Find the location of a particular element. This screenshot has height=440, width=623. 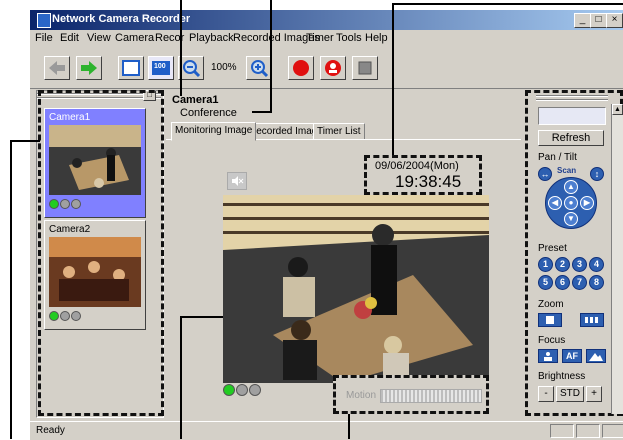

emergency-icon is located at coordinates (333, 68).